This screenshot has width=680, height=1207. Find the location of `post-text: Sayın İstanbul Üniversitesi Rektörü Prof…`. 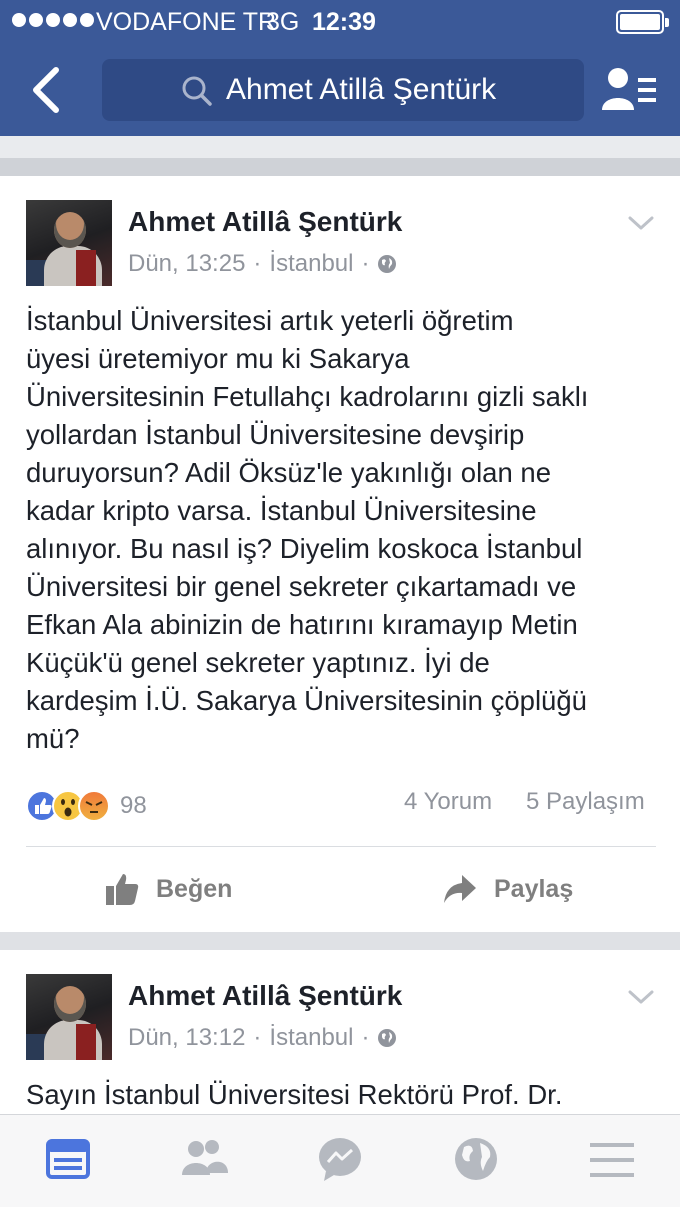

post-text: Sayın İstanbul Üniversitesi Rektörü Prof… is located at coordinates (294, 1094).